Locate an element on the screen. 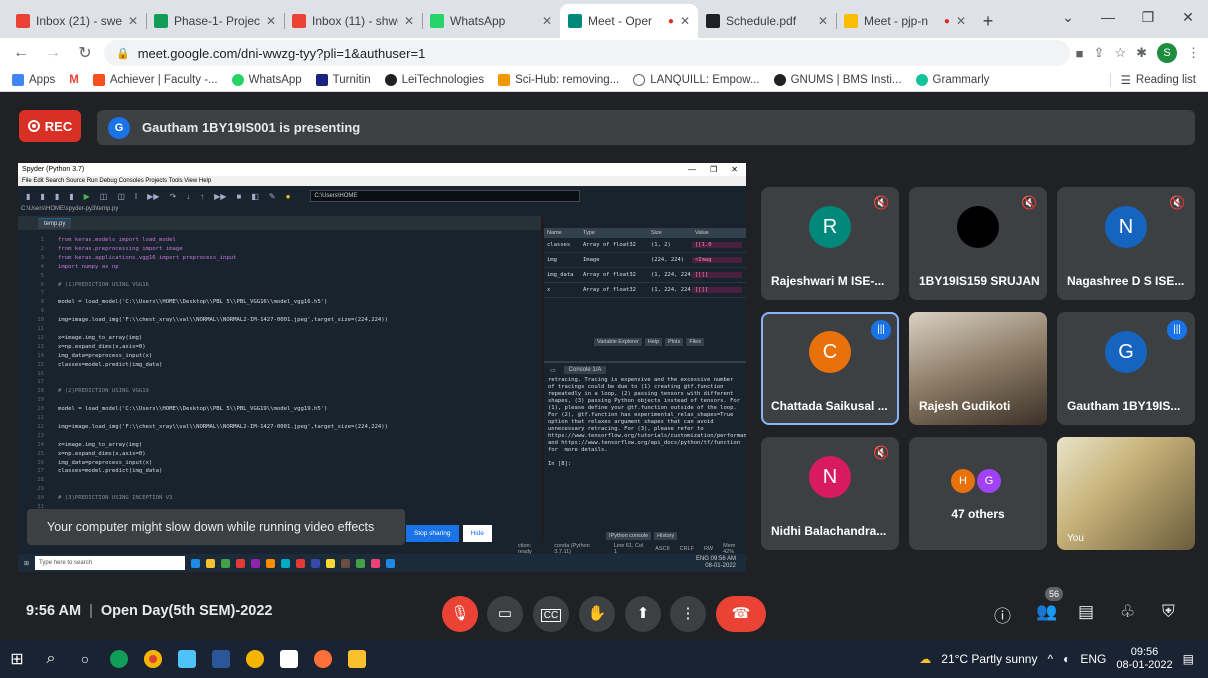 The image size is (1208, 678). stop-sharing-button: Stop sharing is located at coordinates (432, 533).